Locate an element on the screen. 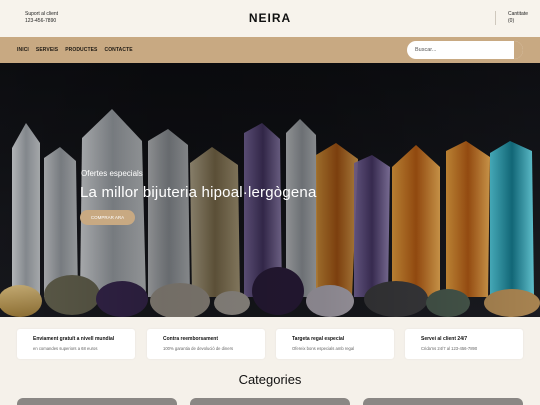 The height and width of the screenshot is (405, 540). feature-description: Crida'ns 24/7 al 123-456-7890 is located at coordinates (449, 348).